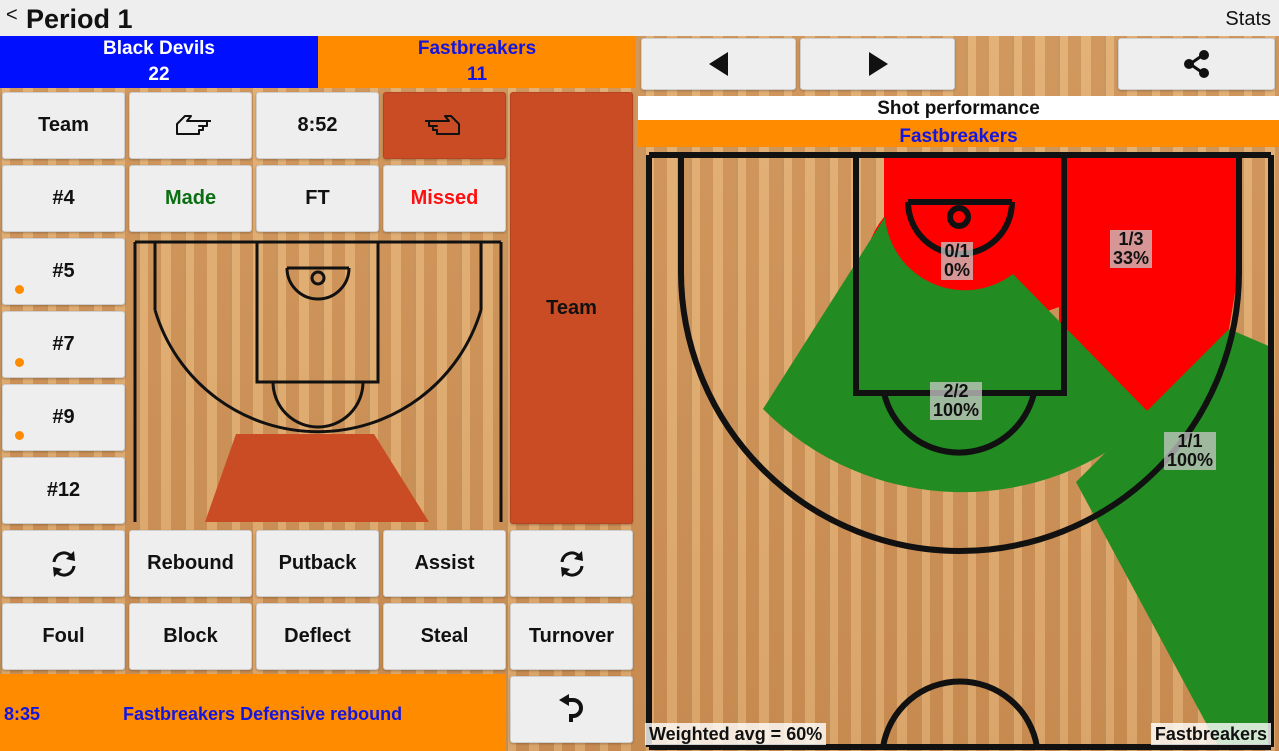  Describe the element at coordinates (957, 251) in the screenshot. I see `zone-made-total: 0/1` at that location.